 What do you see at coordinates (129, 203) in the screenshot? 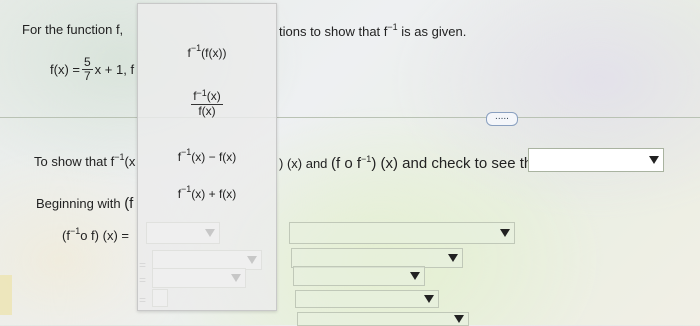
I see `begin-paren: (f` at bounding box center [129, 203].